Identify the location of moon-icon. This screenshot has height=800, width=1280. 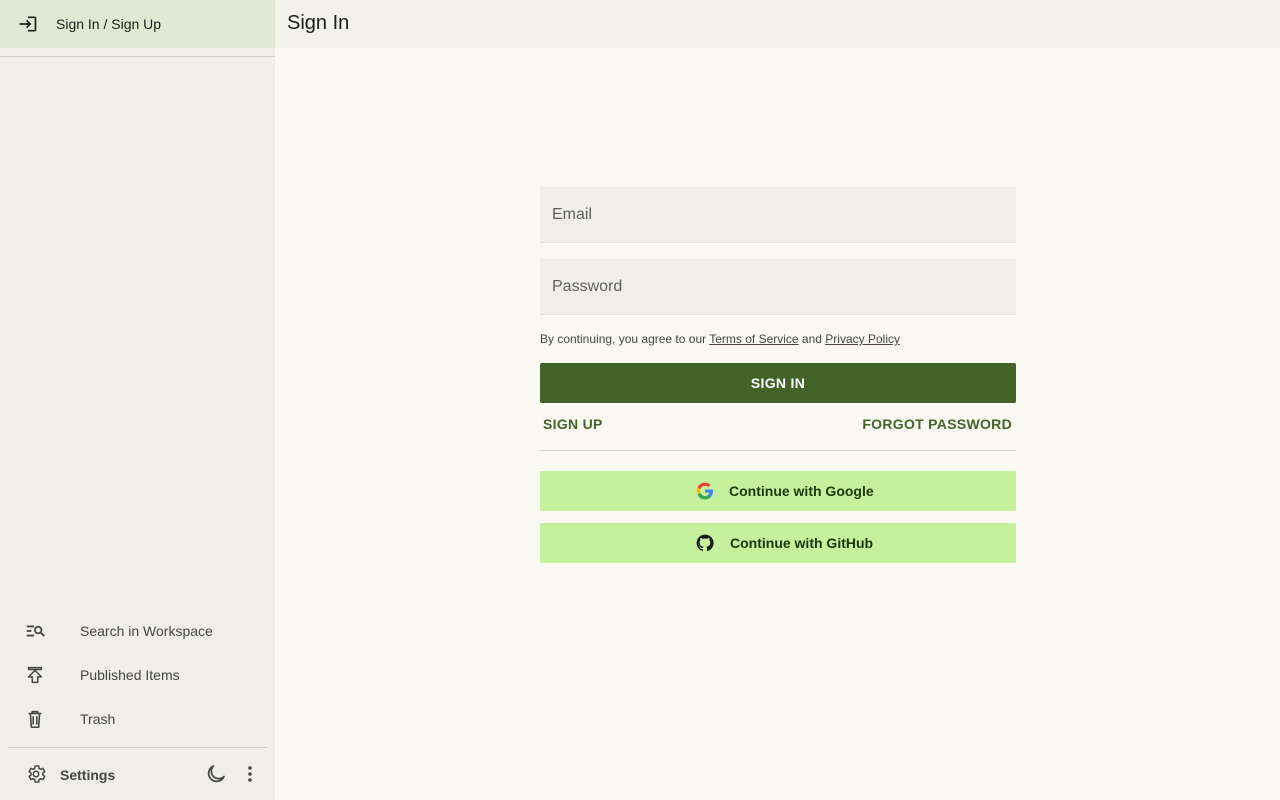
(216, 774).